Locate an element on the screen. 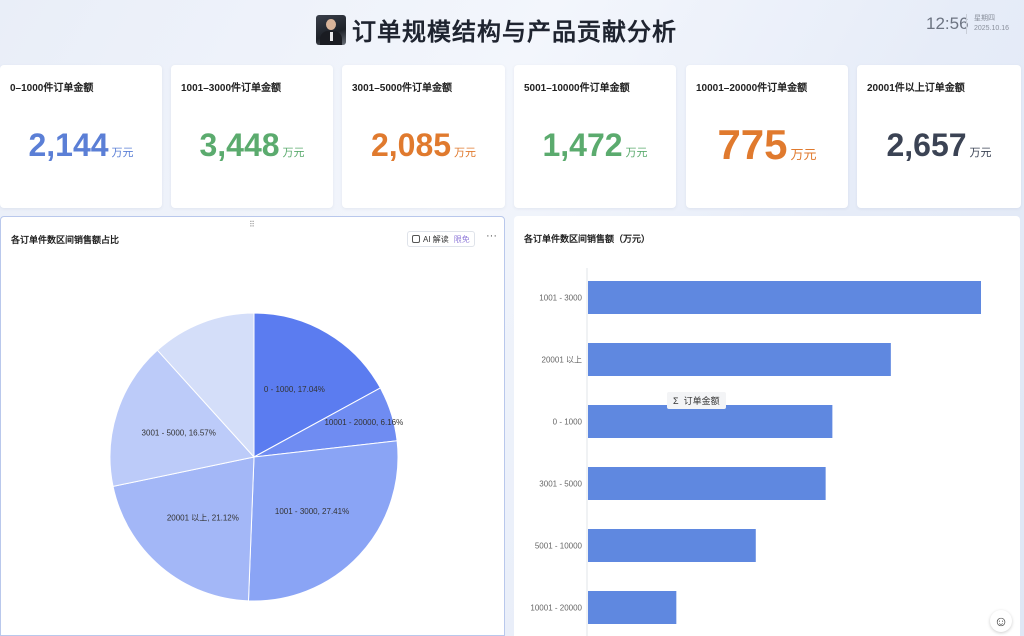 This screenshot has height=636, width=1024. bar-category-label: 10001 - 20000 is located at coordinates (556, 608).